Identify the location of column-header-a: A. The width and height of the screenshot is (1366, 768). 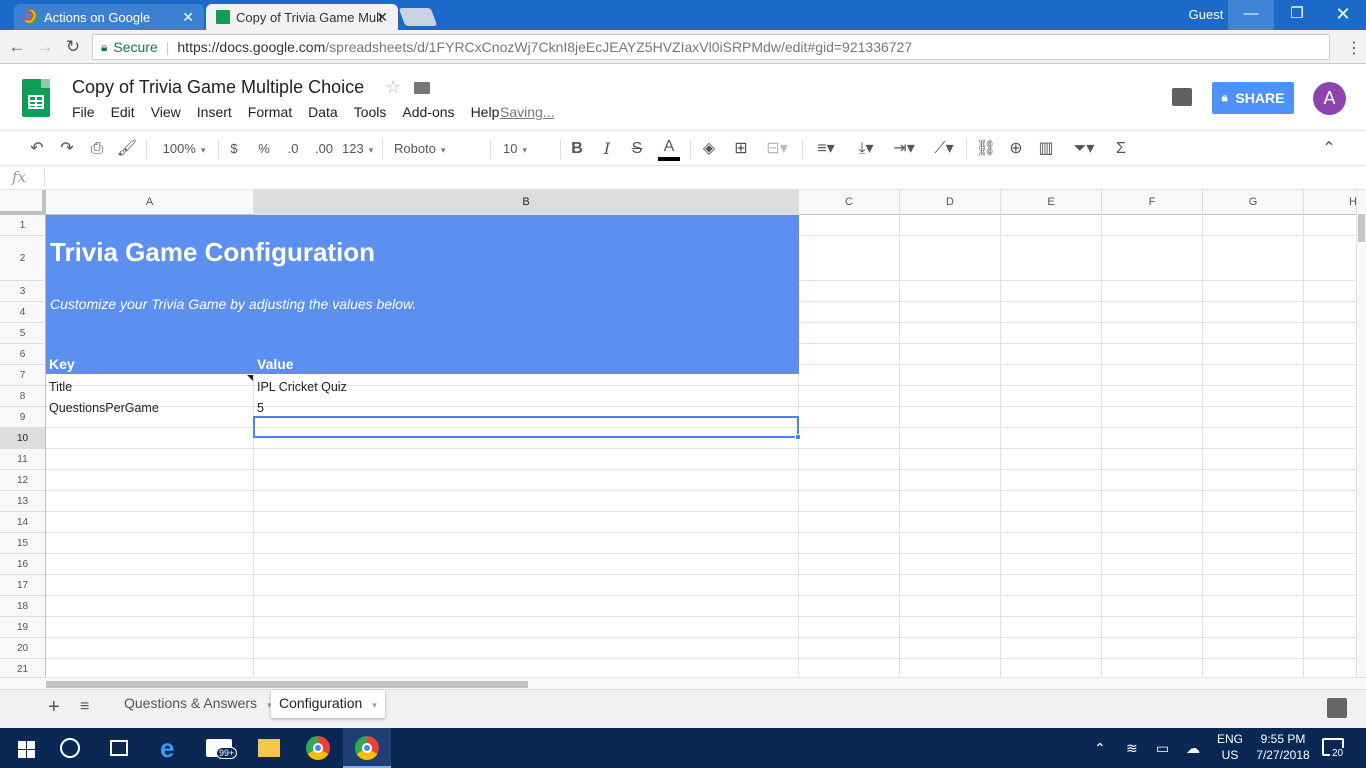
(150, 202).